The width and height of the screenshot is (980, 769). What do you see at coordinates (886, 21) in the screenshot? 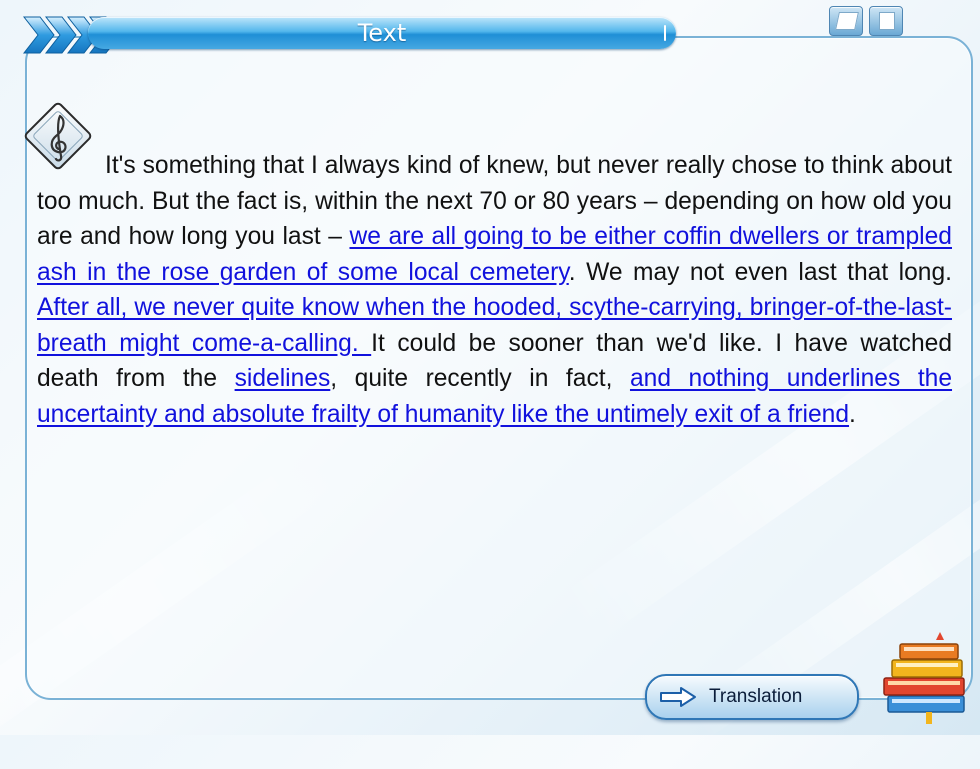
I see `document-icon` at bounding box center [886, 21].